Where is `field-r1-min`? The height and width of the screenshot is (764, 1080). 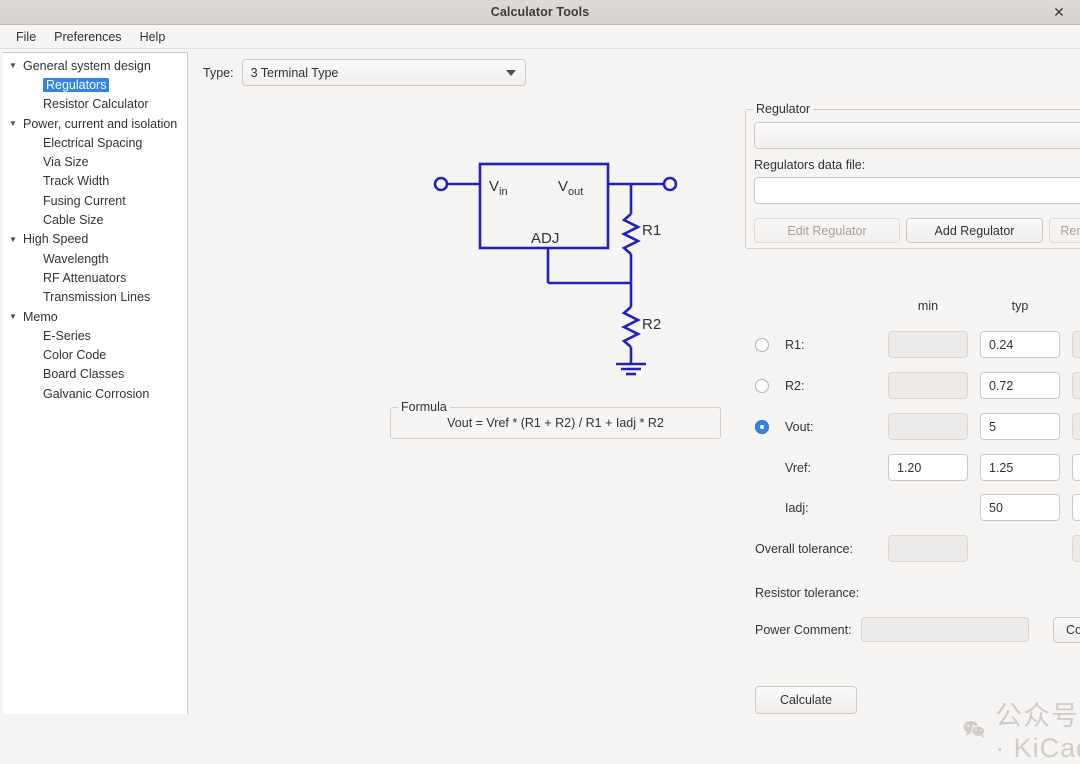
field-r1-min is located at coordinates (928, 344).